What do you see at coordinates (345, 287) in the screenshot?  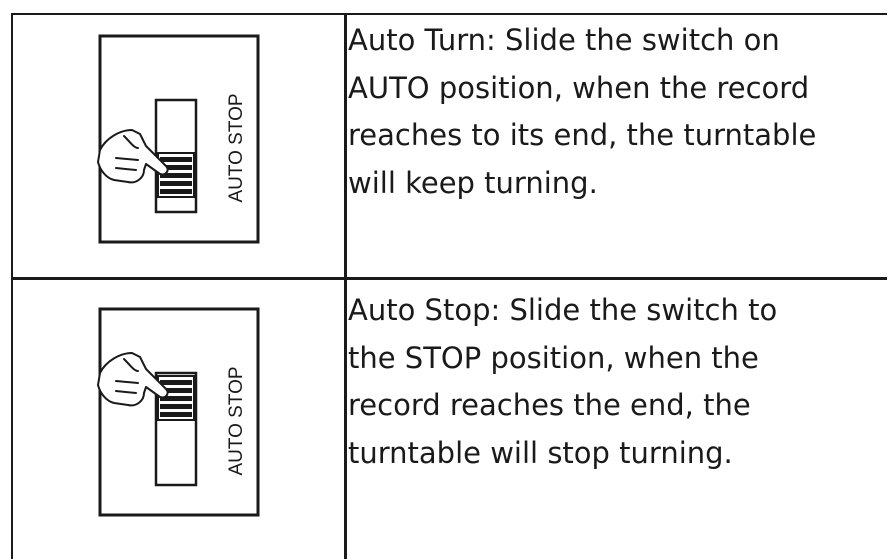 I see `column-divider` at bounding box center [345, 287].